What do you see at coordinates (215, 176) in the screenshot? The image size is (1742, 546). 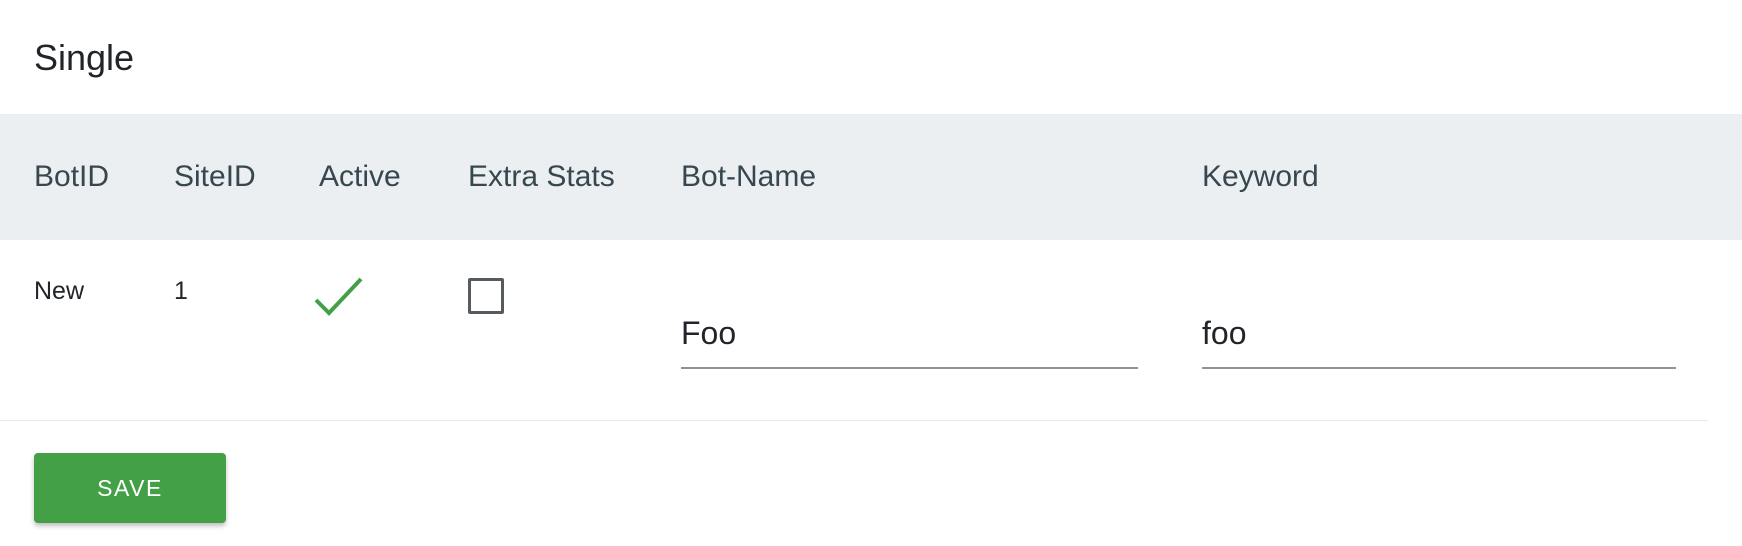 I see `column-header-siteid: SiteID` at bounding box center [215, 176].